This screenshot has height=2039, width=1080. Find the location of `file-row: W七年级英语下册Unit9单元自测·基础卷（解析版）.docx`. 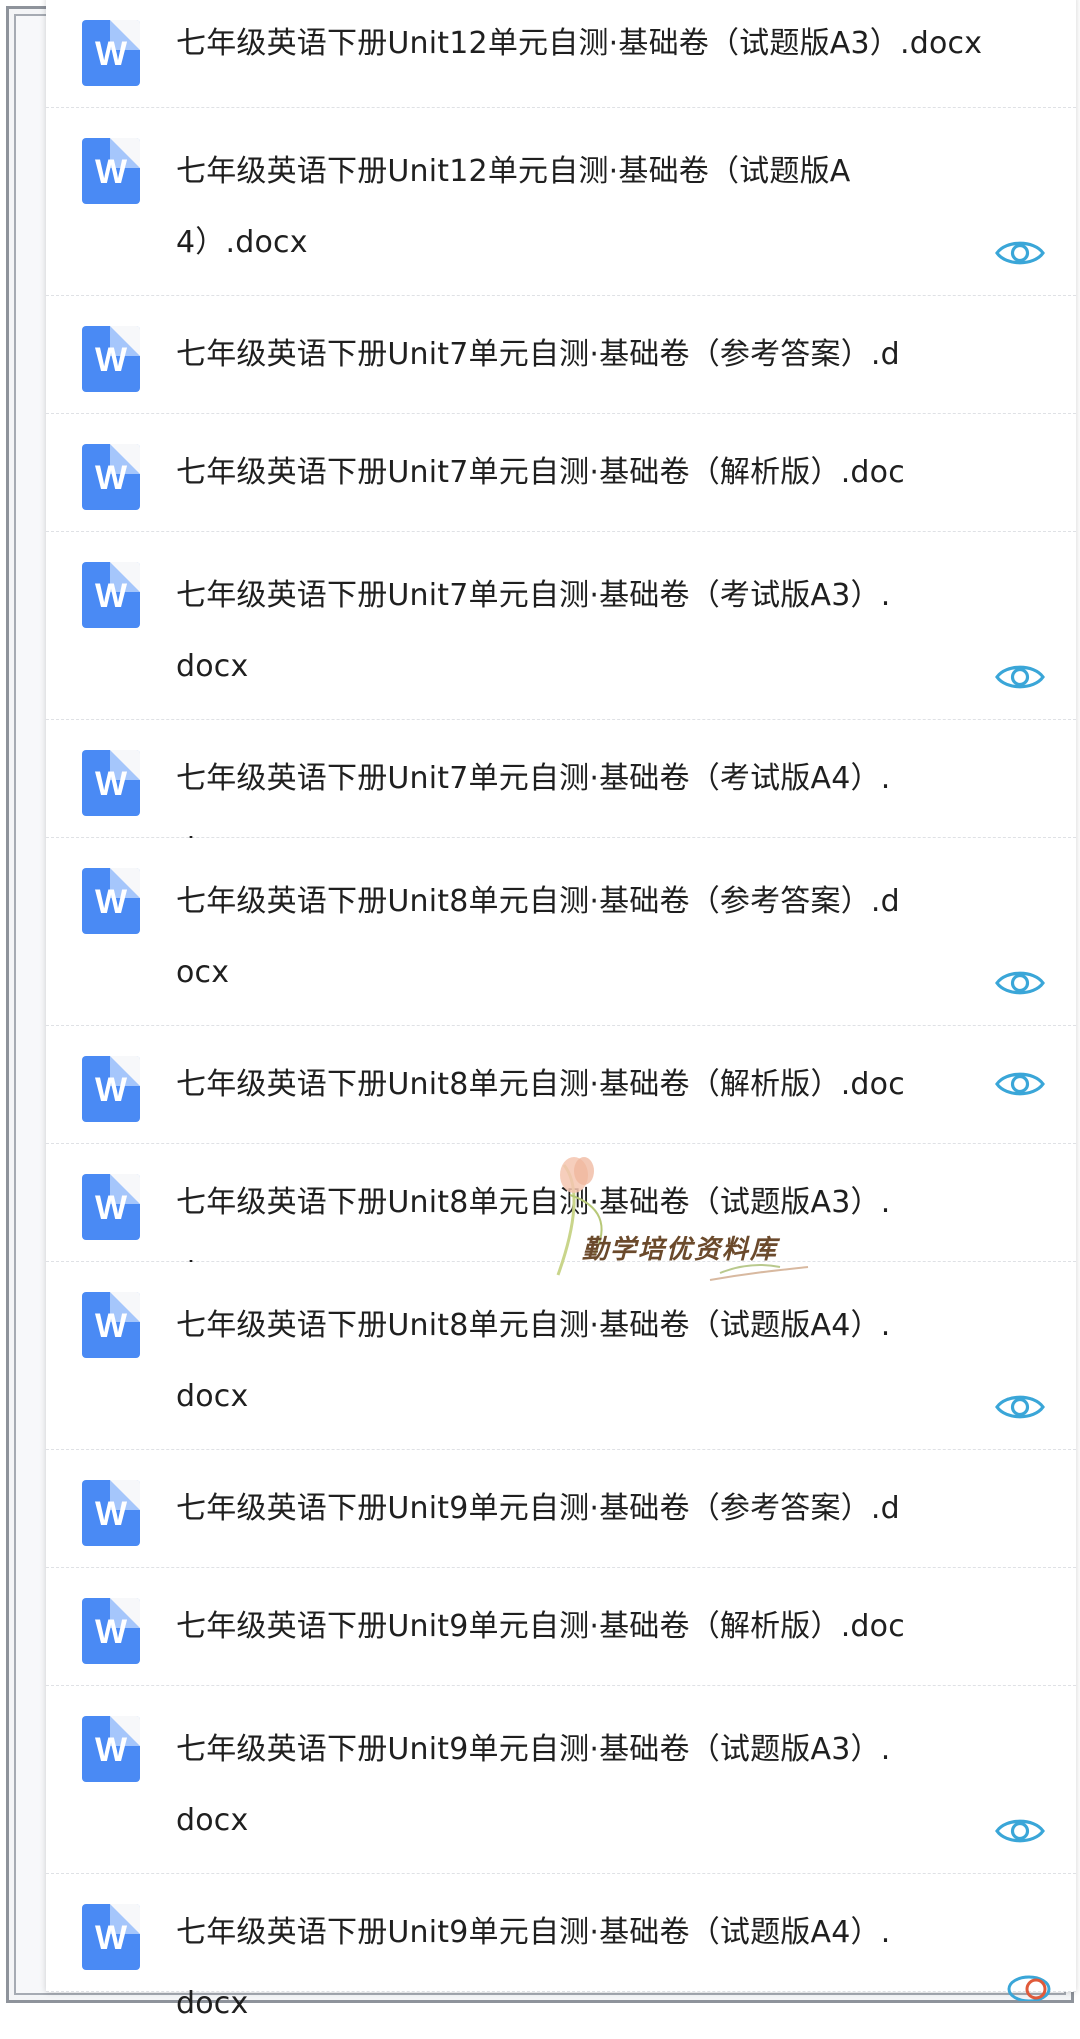

file-row: W七年级英语下册Unit9单元自测·基础卷（解析版）.docx is located at coordinates (561, 1641).